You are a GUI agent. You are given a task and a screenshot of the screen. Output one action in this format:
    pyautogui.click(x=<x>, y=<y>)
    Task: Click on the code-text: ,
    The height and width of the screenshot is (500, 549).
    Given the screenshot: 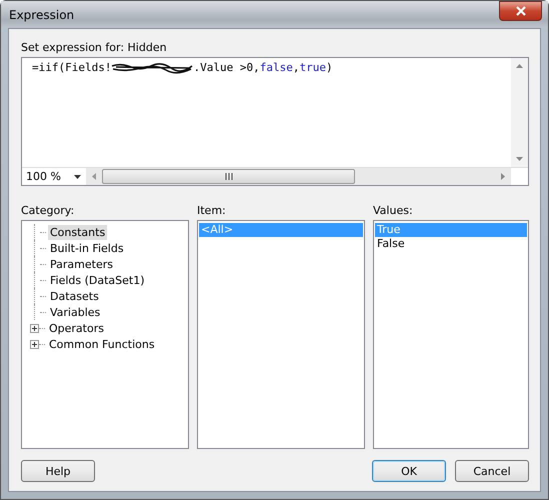 What is the action you would take?
    pyautogui.click(x=296, y=67)
    